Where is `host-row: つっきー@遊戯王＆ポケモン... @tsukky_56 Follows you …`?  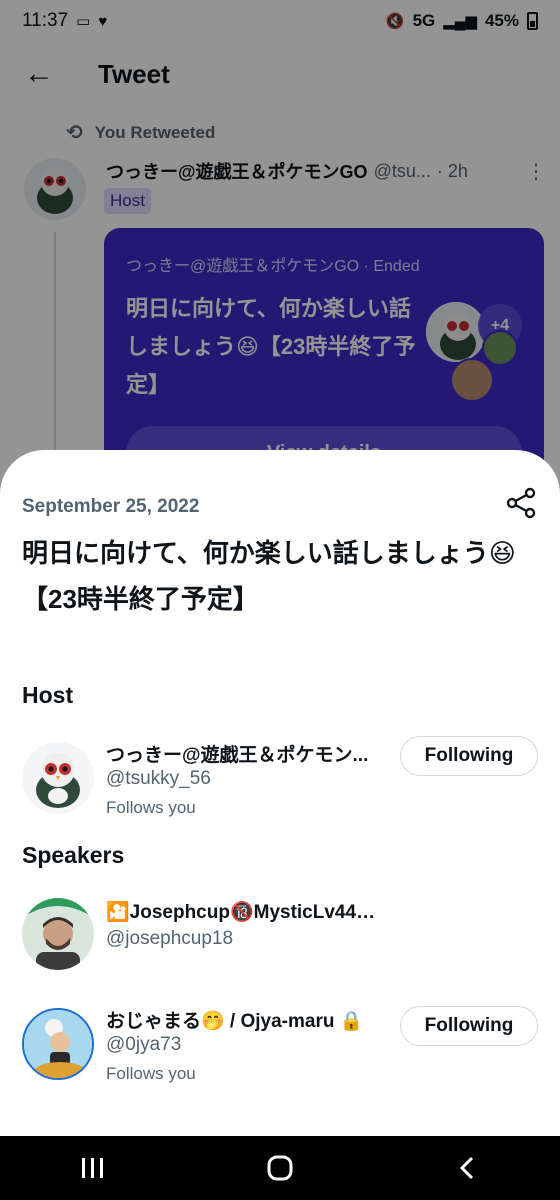
host-row: つっきー@遊戯王＆ポケモン... @tsukky_56 Follows you … is located at coordinates (280, 786).